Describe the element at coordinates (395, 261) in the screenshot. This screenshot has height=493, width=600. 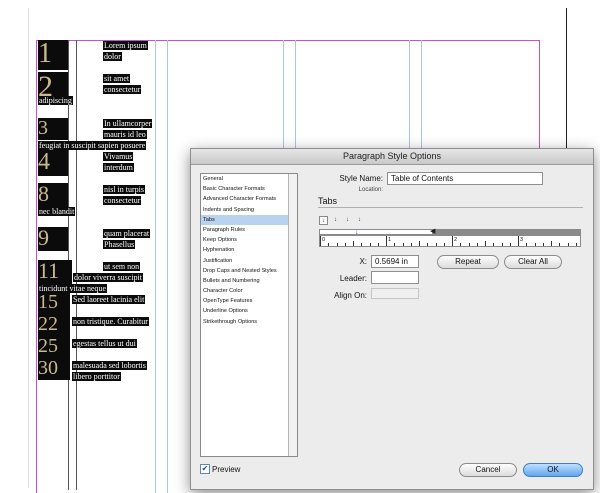
I see `x-position-field: 0.5694 in` at that location.